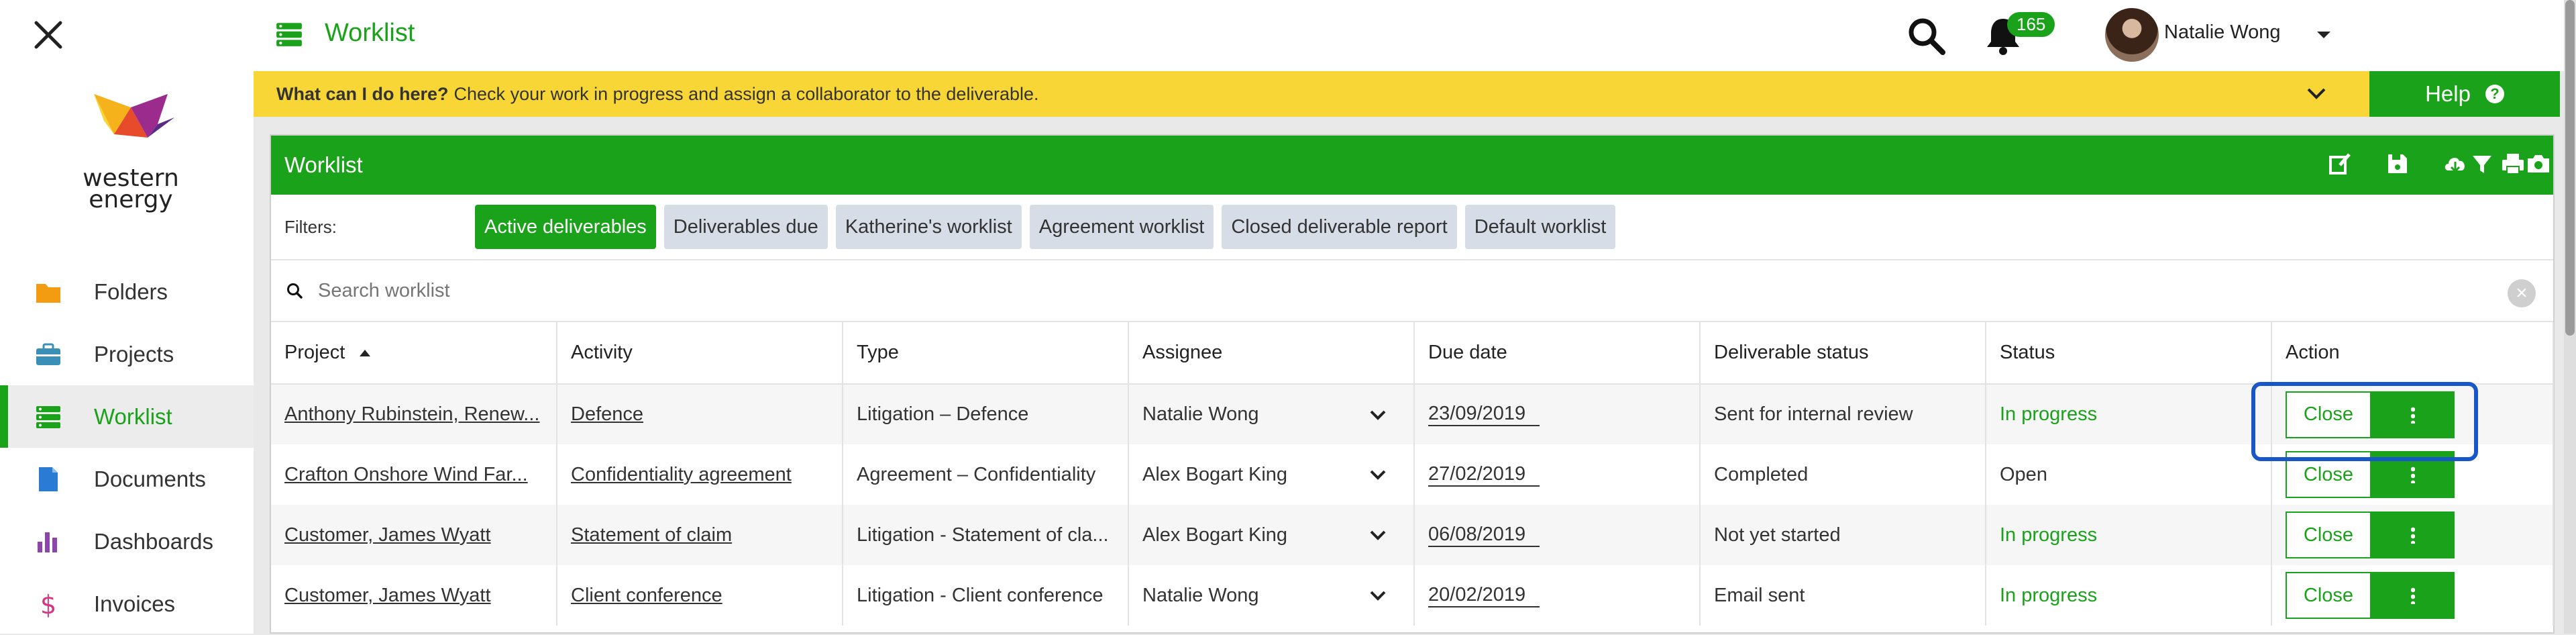 The height and width of the screenshot is (635, 2576). Describe the element at coordinates (127, 291) in the screenshot. I see `sidebar-item-folders: Folders` at that location.